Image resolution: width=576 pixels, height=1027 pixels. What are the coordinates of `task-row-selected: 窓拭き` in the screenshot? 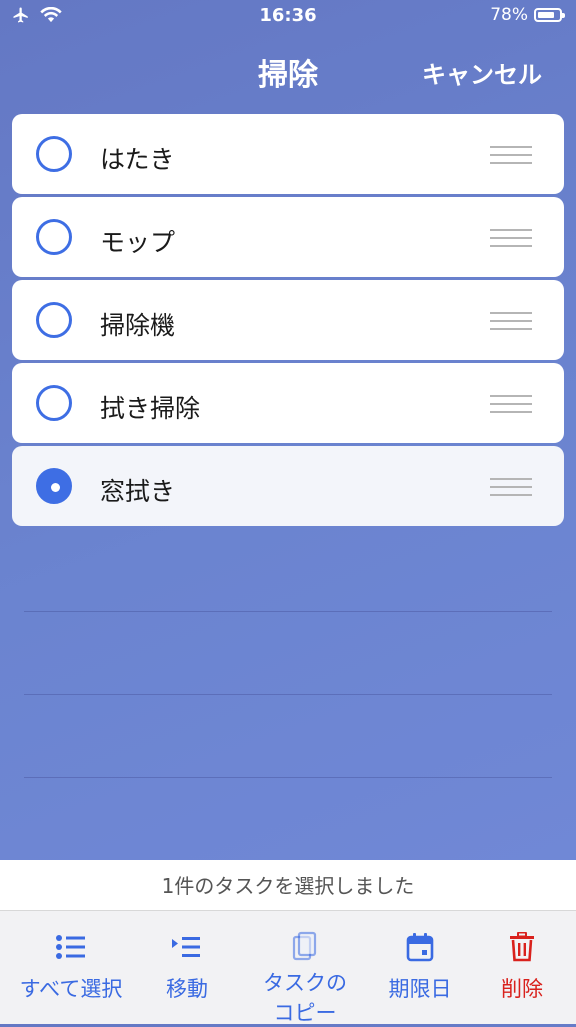 It's located at (288, 486).